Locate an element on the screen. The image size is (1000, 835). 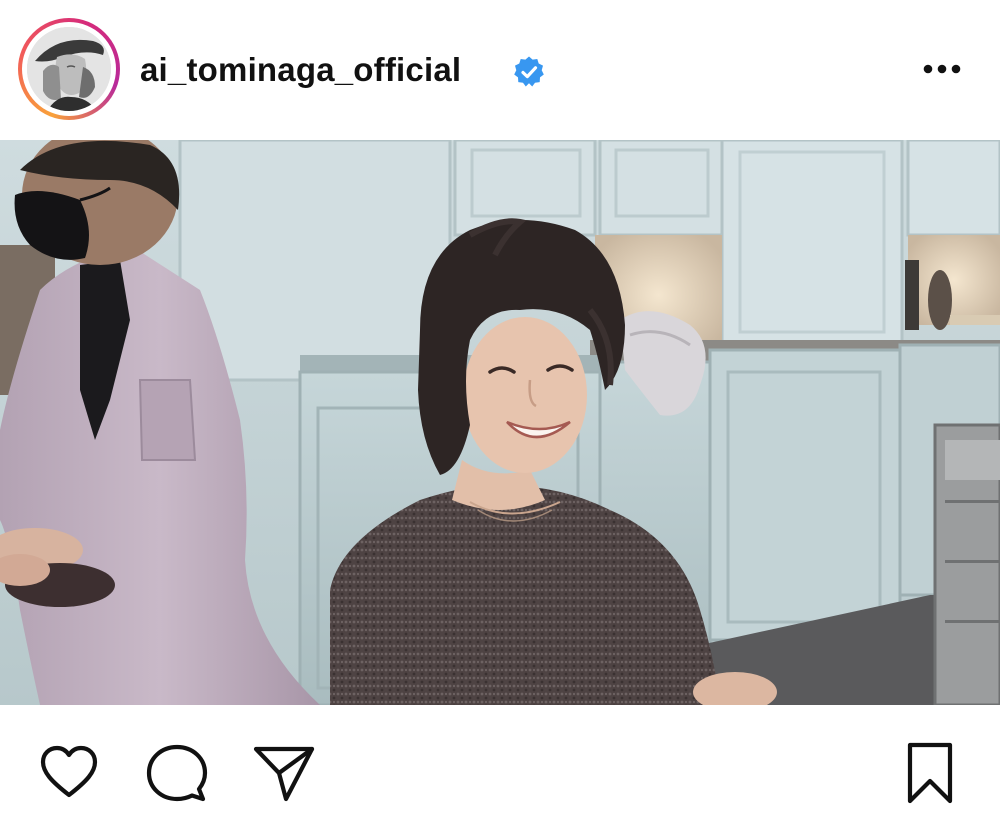
verified-badge-icon is located at coordinates (529, 72).